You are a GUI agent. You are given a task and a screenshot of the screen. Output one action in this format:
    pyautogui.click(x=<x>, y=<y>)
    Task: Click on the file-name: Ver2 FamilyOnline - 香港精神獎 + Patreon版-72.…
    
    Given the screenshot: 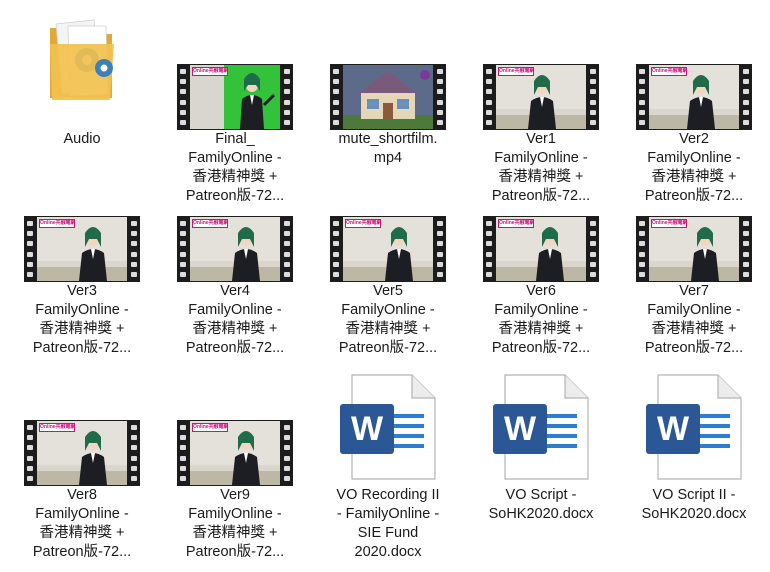 What is the action you would take?
    pyautogui.click(x=694, y=167)
    